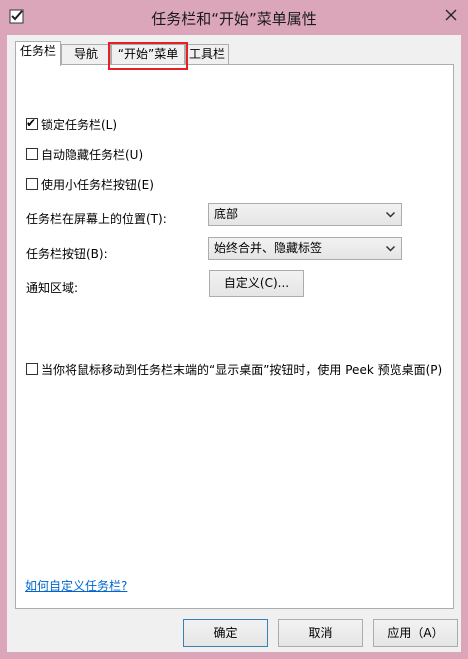 Image resolution: width=468 pixels, height=659 pixels. Describe the element at coordinates (268, 248) in the screenshot. I see `taskbar-buttons-value: 始终合并、隐藏标签` at that location.